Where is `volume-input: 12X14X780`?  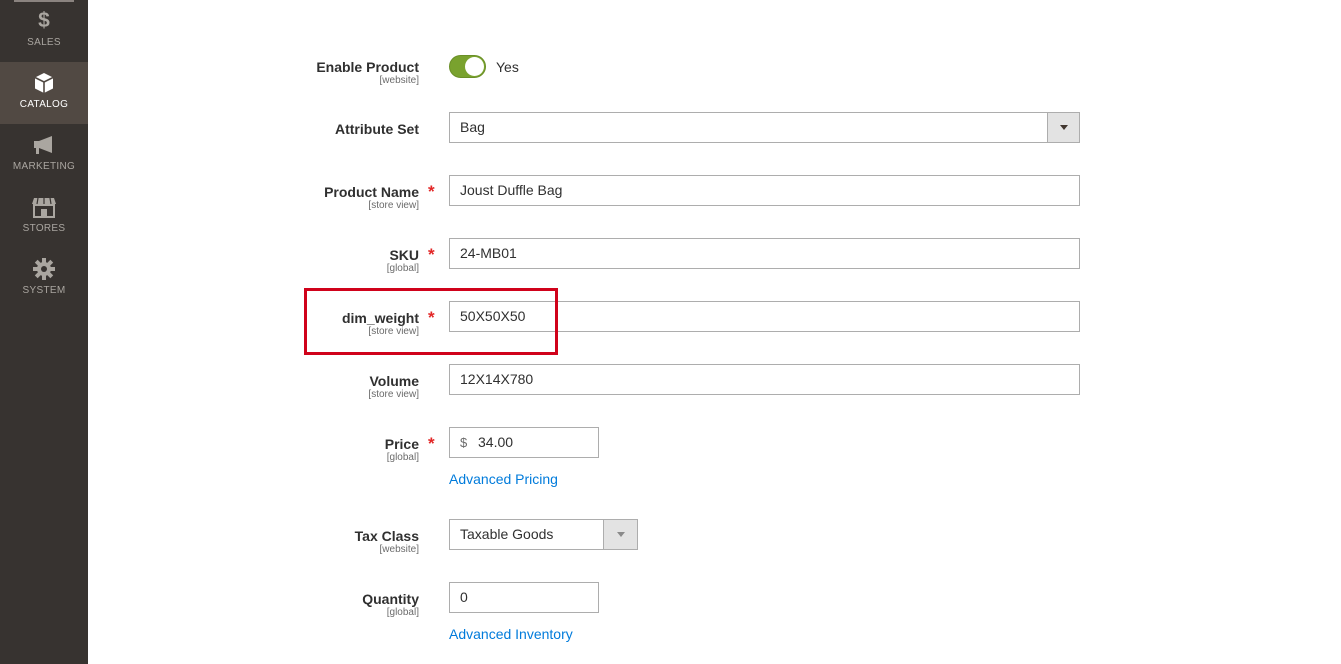
volume-input: 12X14X780 is located at coordinates (764, 379).